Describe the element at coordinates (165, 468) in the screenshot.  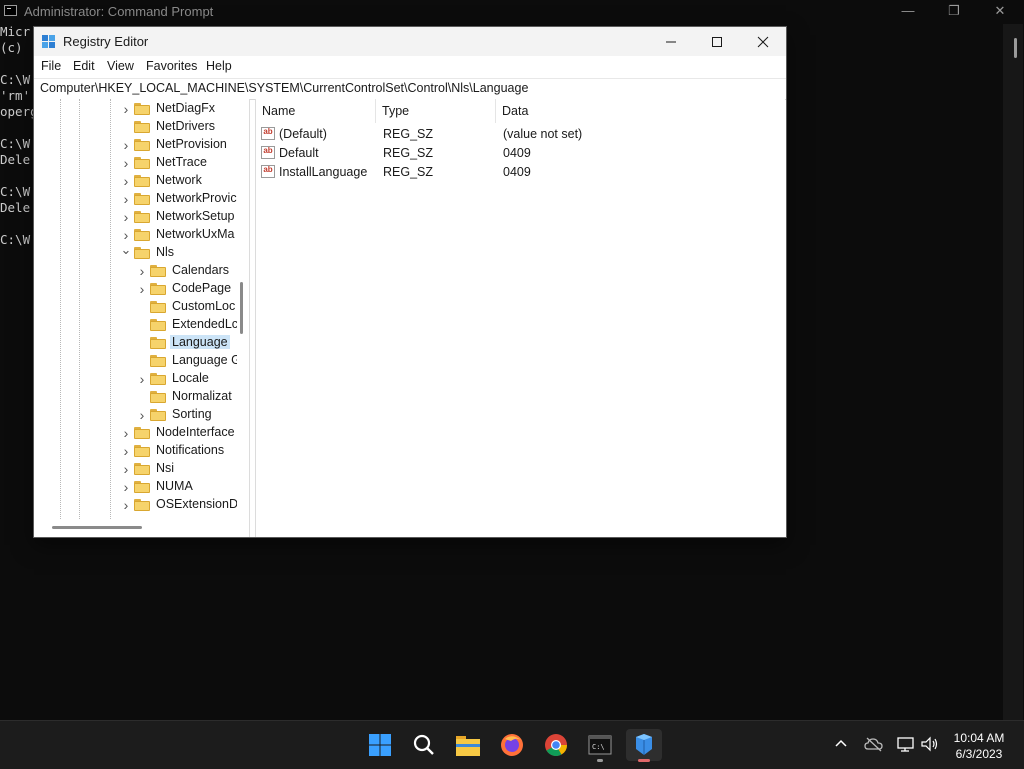
I see `tree-node-label: Nsi` at that location.